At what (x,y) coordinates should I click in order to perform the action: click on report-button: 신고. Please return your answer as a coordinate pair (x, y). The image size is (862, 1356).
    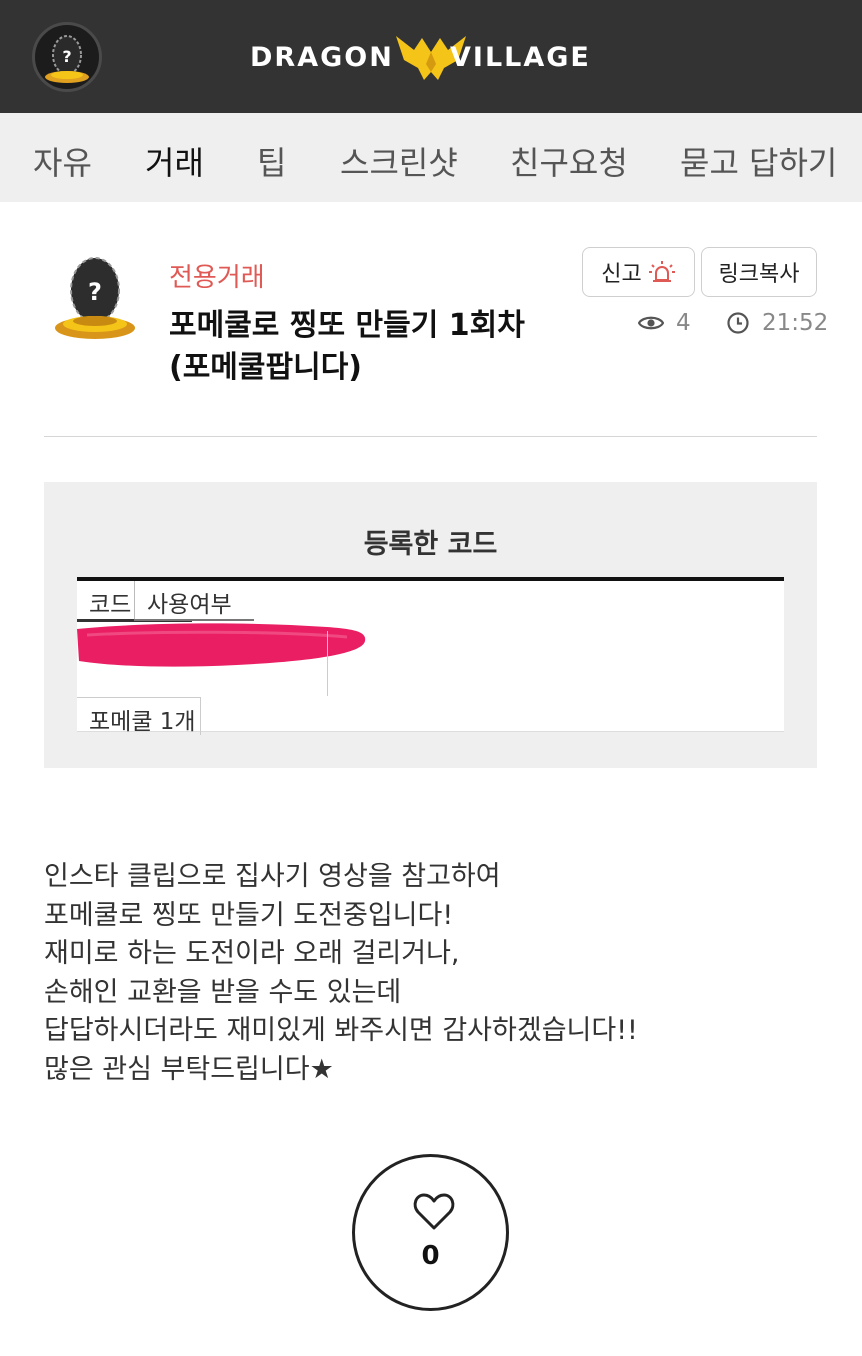
    Looking at the image, I should click on (638, 272).